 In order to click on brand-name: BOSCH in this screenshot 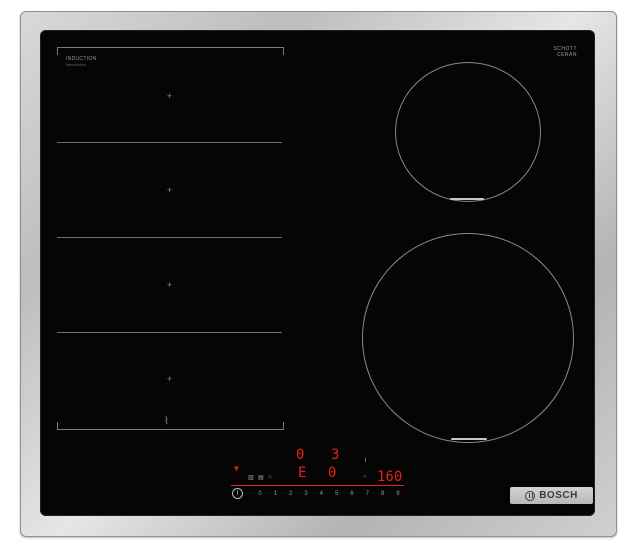, I will do `click(558, 495)`.